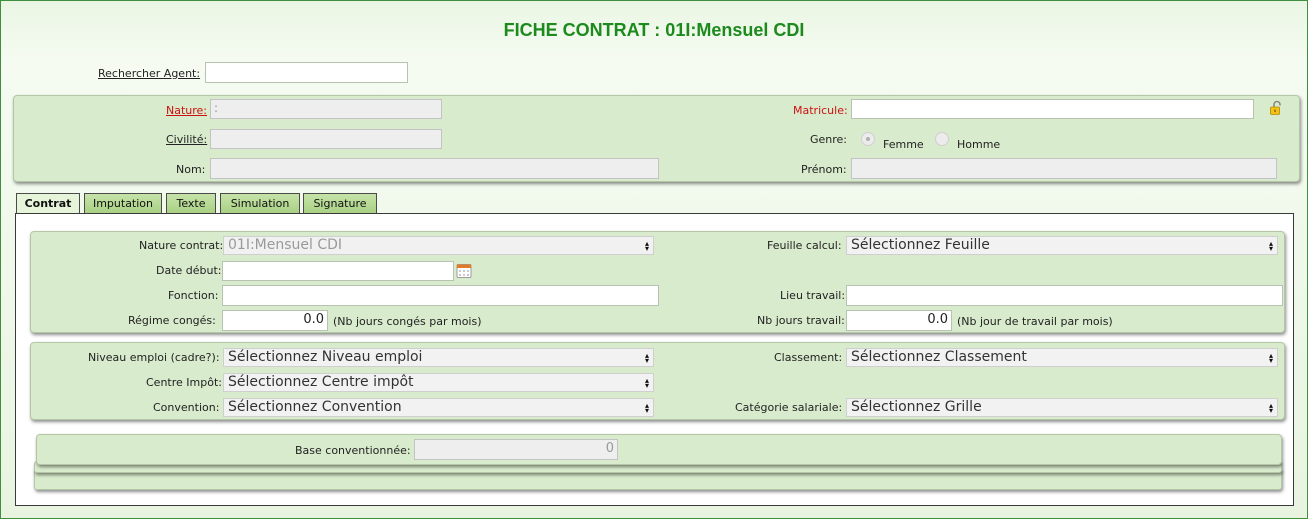 The image size is (1308, 519). What do you see at coordinates (820, 110) in the screenshot?
I see `matricule-label: Matricule:` at bounding box center [820, 110].